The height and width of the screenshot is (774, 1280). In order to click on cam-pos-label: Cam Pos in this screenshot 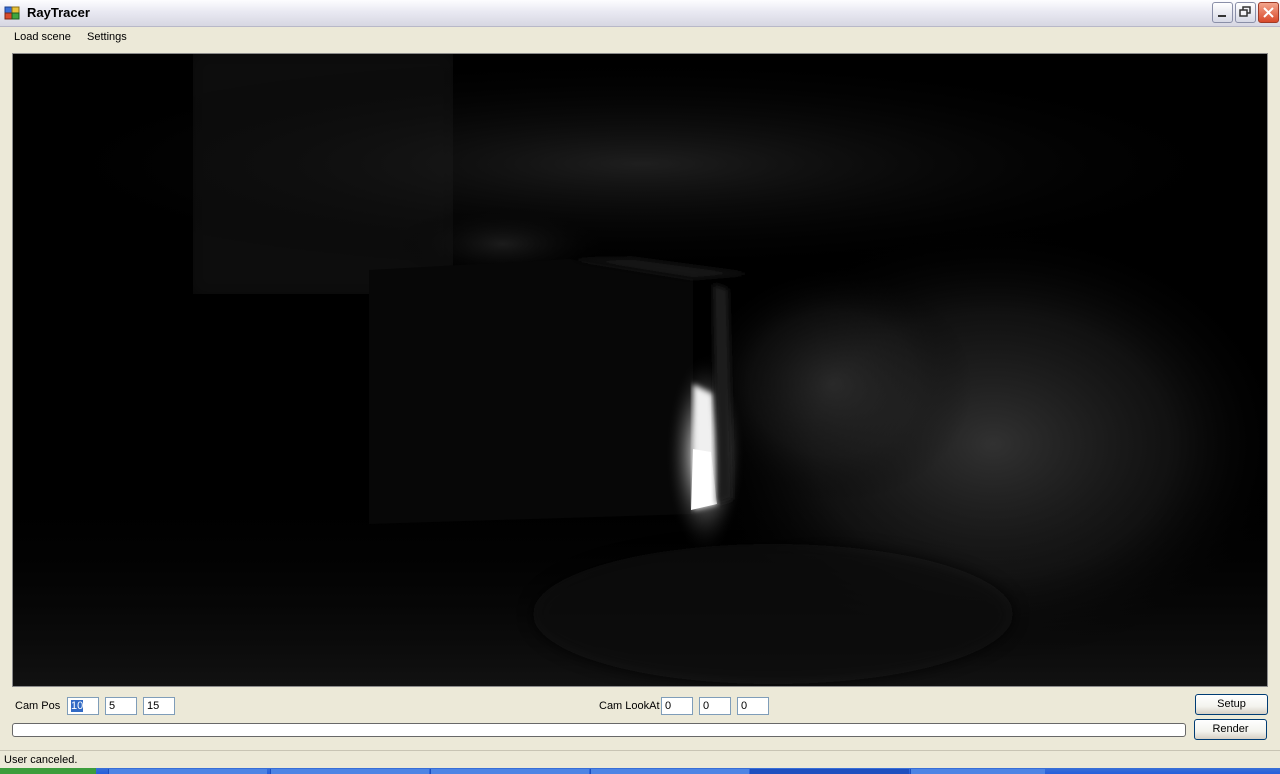, I will do `click(38, 706)`.